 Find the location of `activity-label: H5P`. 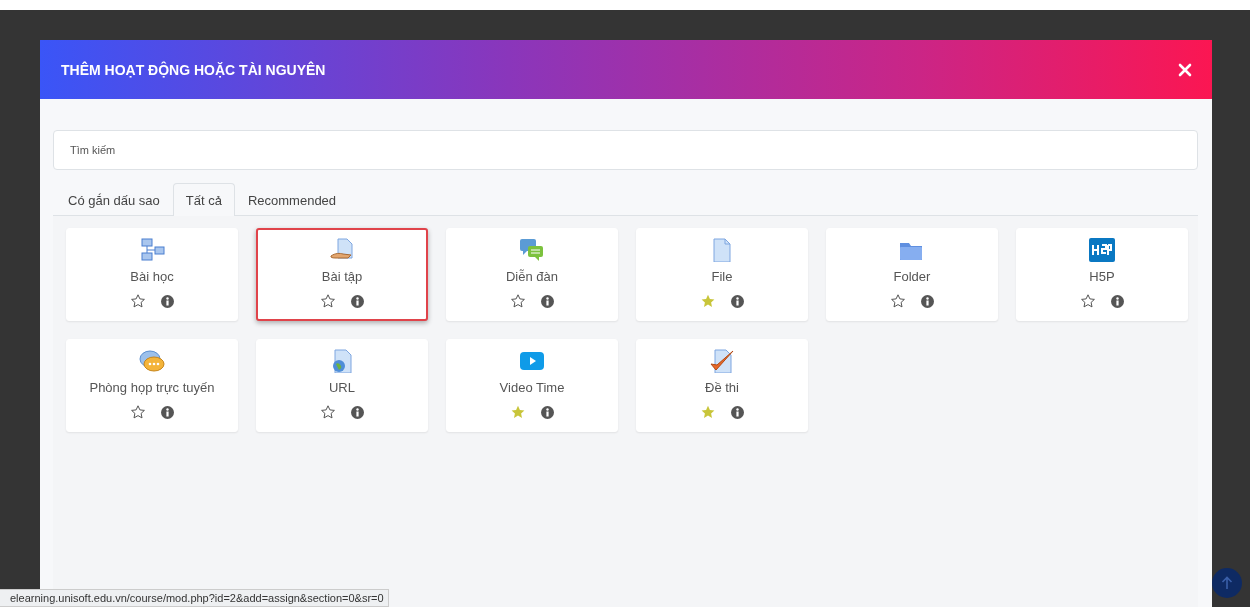

activity-label: H5P is located at coordinates (1102, 276).